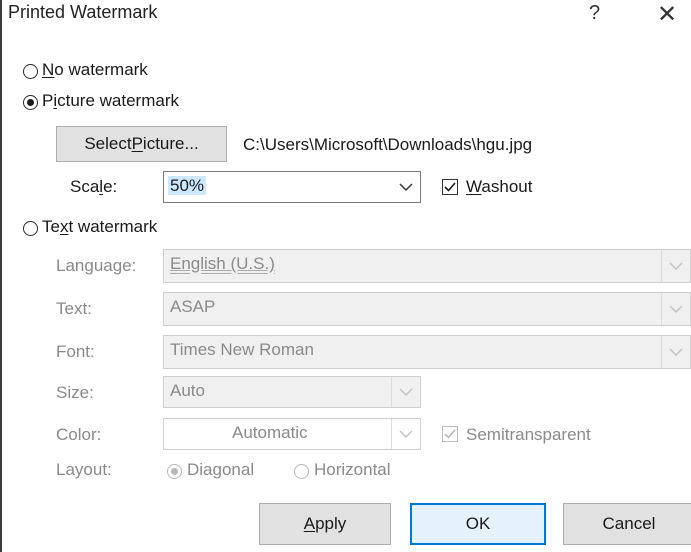  What do you see at coordinates (242, 349) in the screenshot?
I see `font-value: Times New Roman` at bounding box center [242, 349].